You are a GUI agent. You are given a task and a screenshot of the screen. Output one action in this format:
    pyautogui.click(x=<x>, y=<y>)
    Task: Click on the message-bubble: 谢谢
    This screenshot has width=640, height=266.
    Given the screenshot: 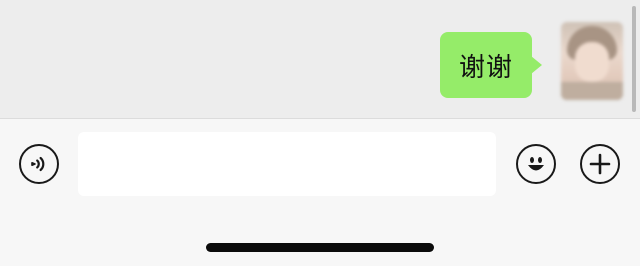 What is the action you would take?
    pyautogui.click(x=486, y=65)
    